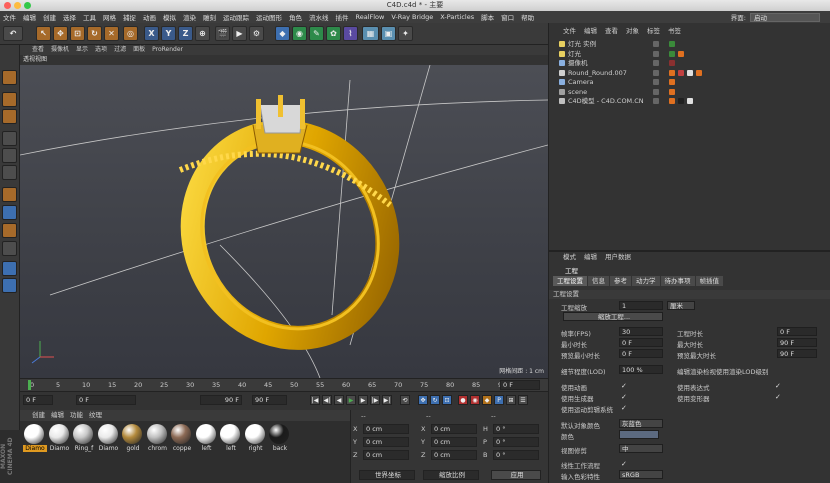  I want to click on undo-icon: ↶, so click(13, 33).